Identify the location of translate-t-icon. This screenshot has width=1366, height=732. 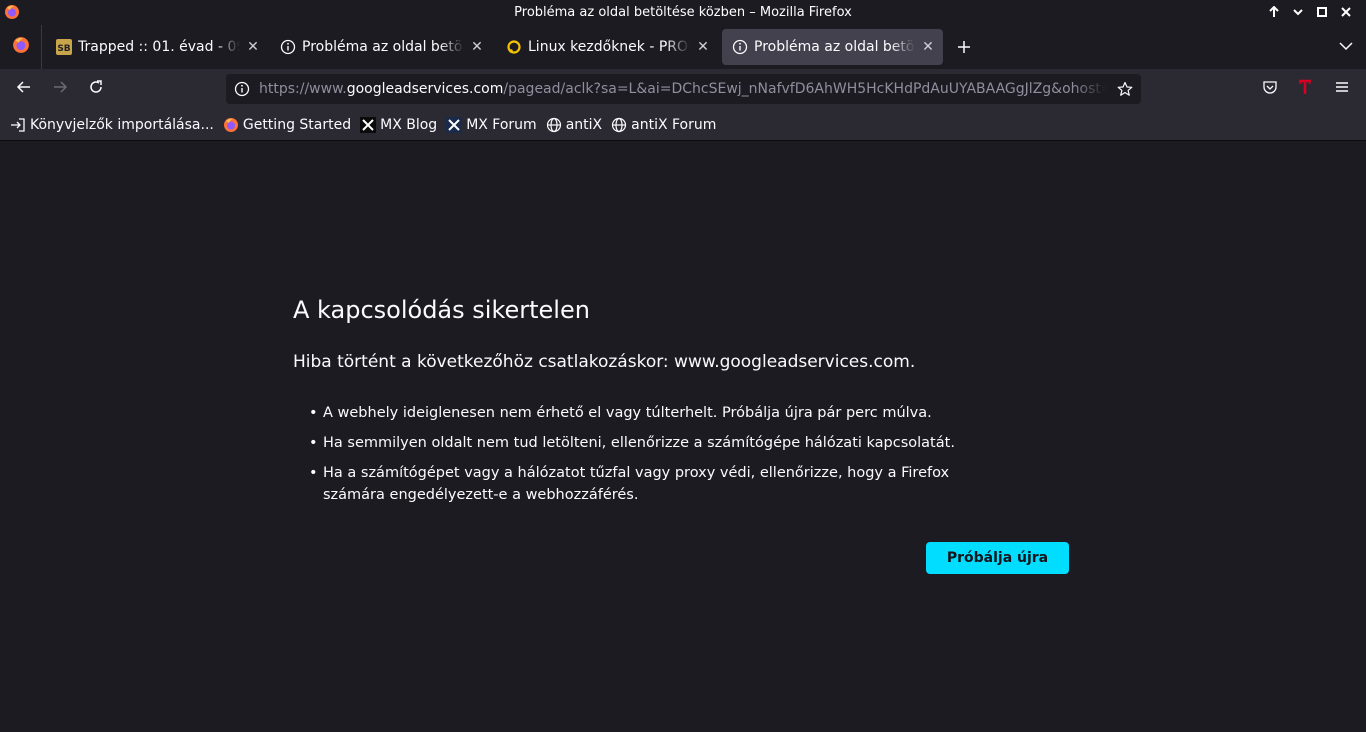
(1305, 89).